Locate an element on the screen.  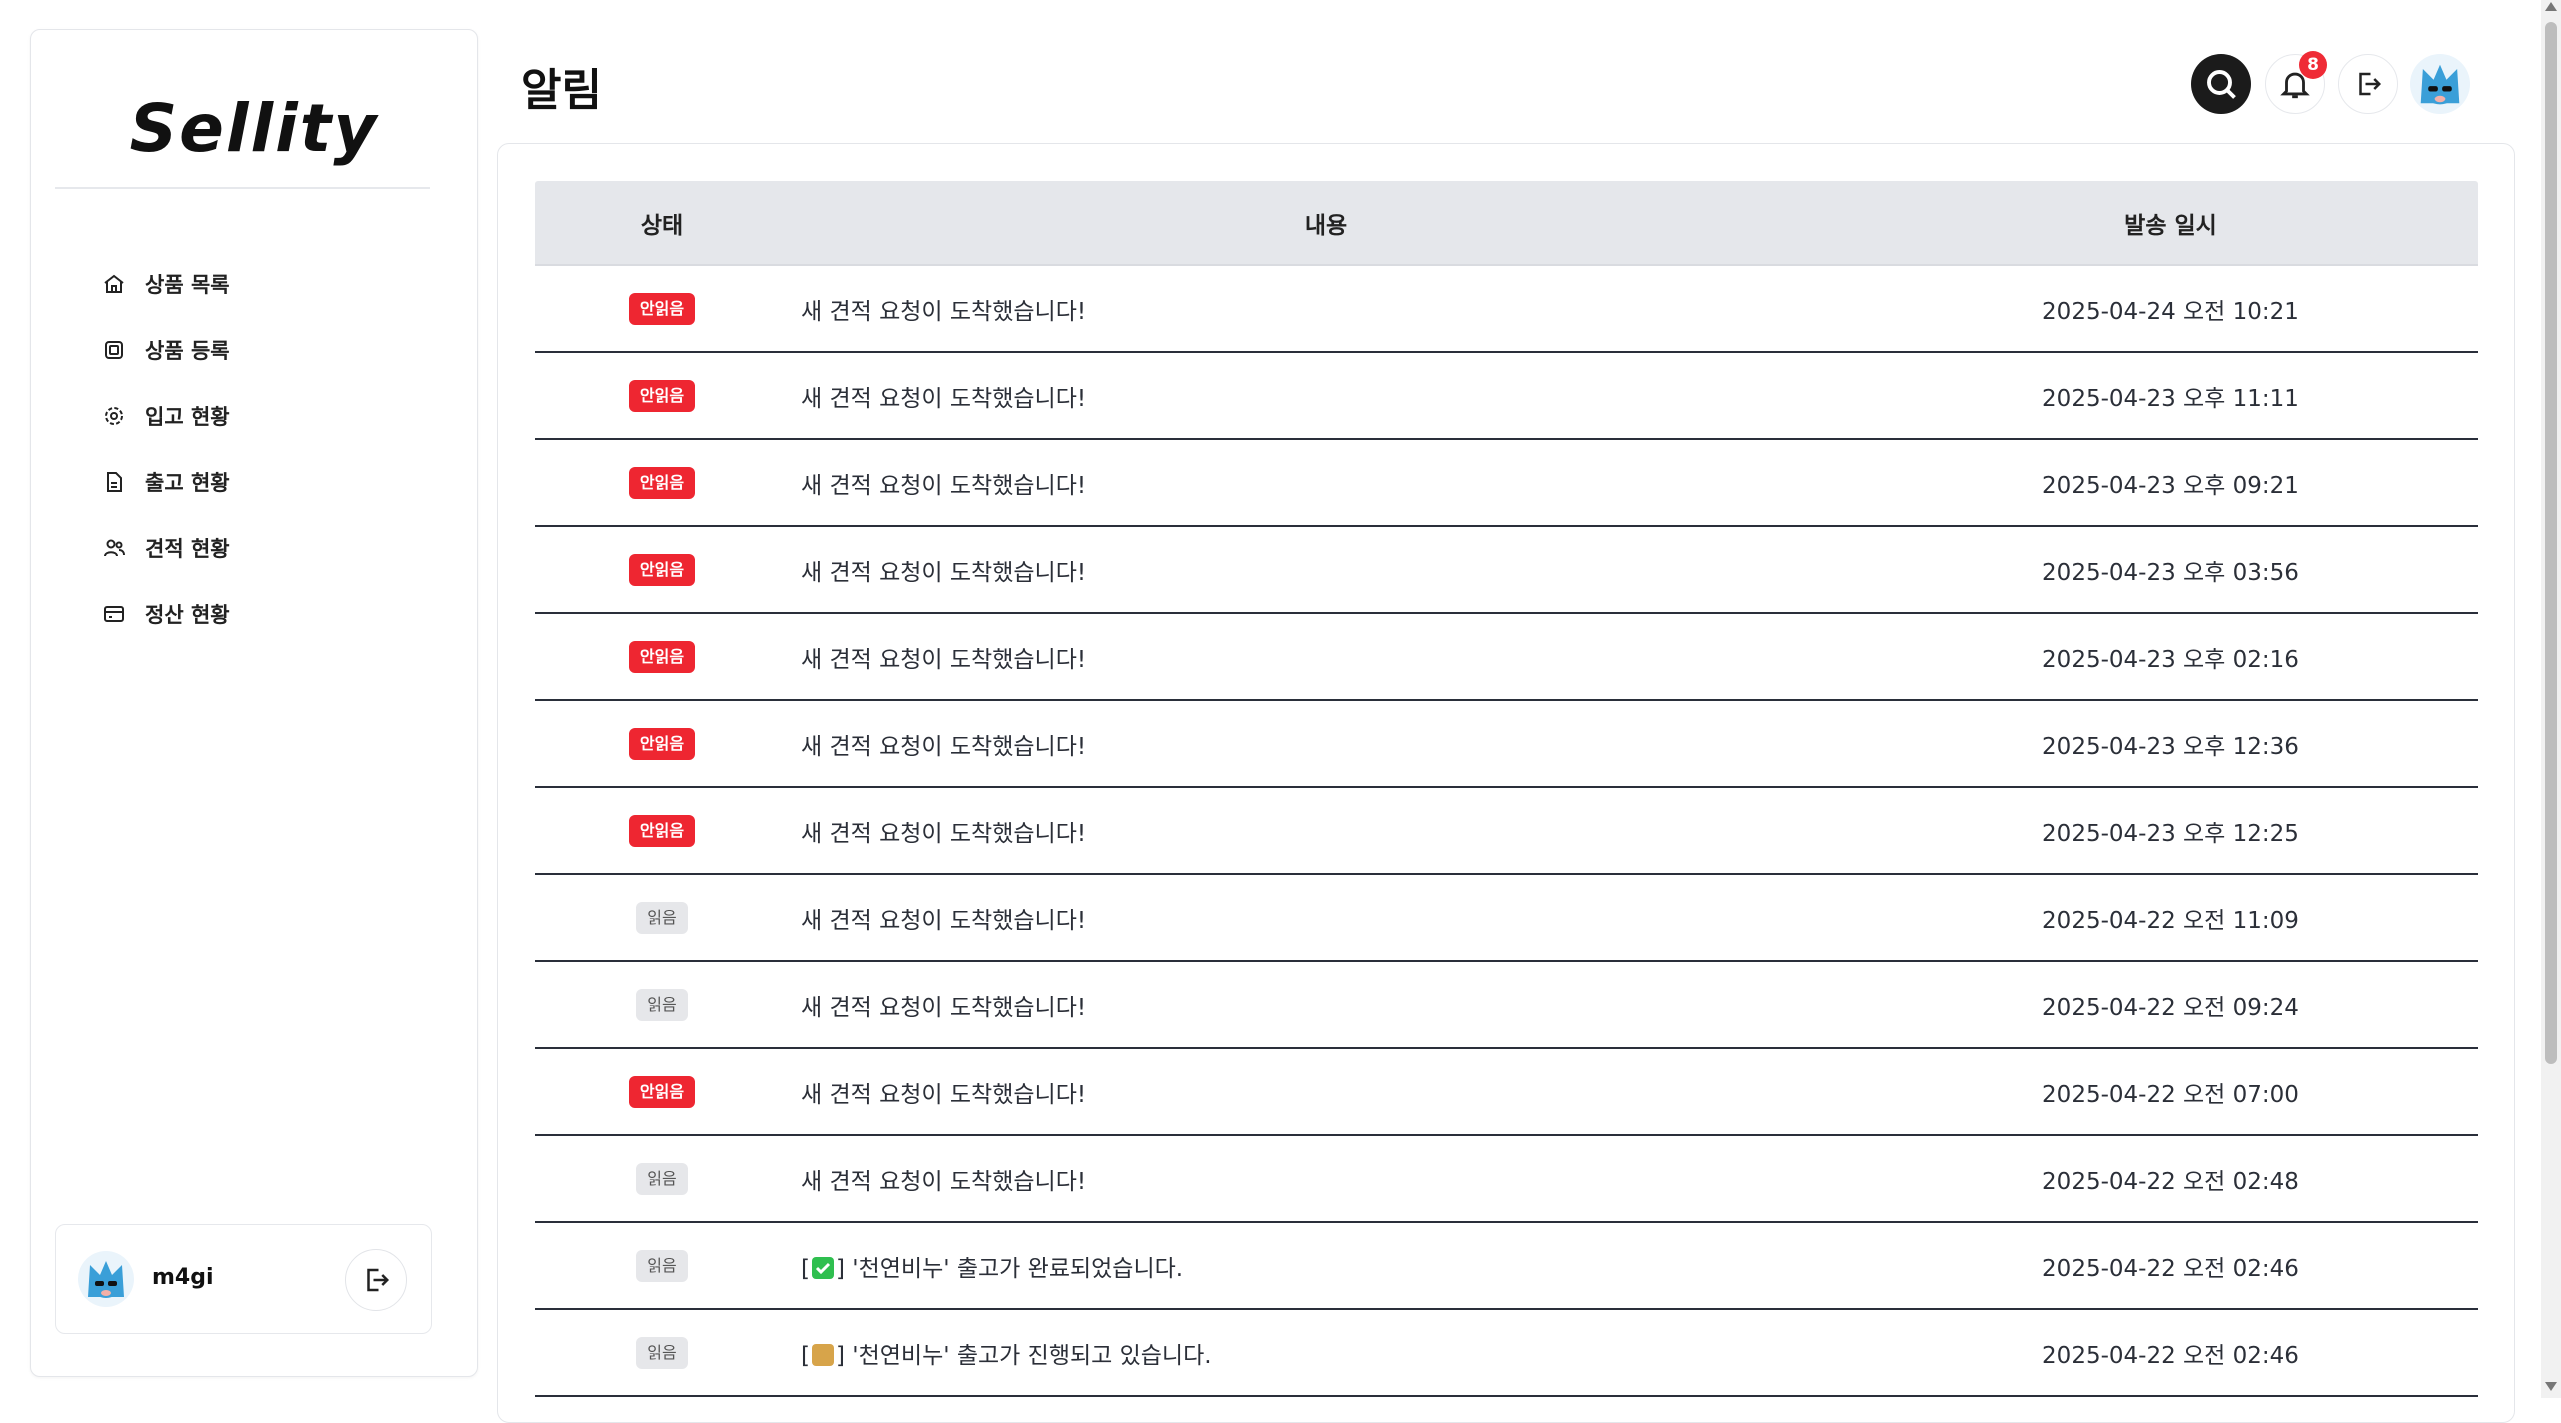
notification-content: [ ] '천연비누' 출고가 완료되었습니다. is located at coordinates (1326, 1266).